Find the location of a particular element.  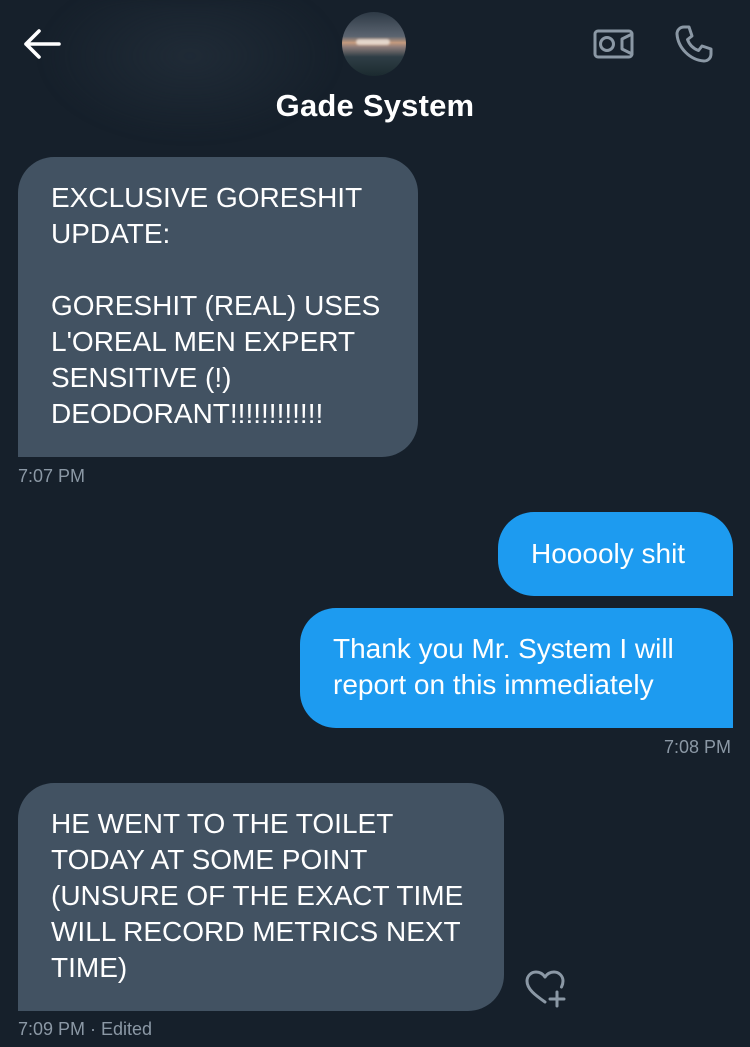

message-timestamp: 7:07 PM is located at coordinates (52, 476).